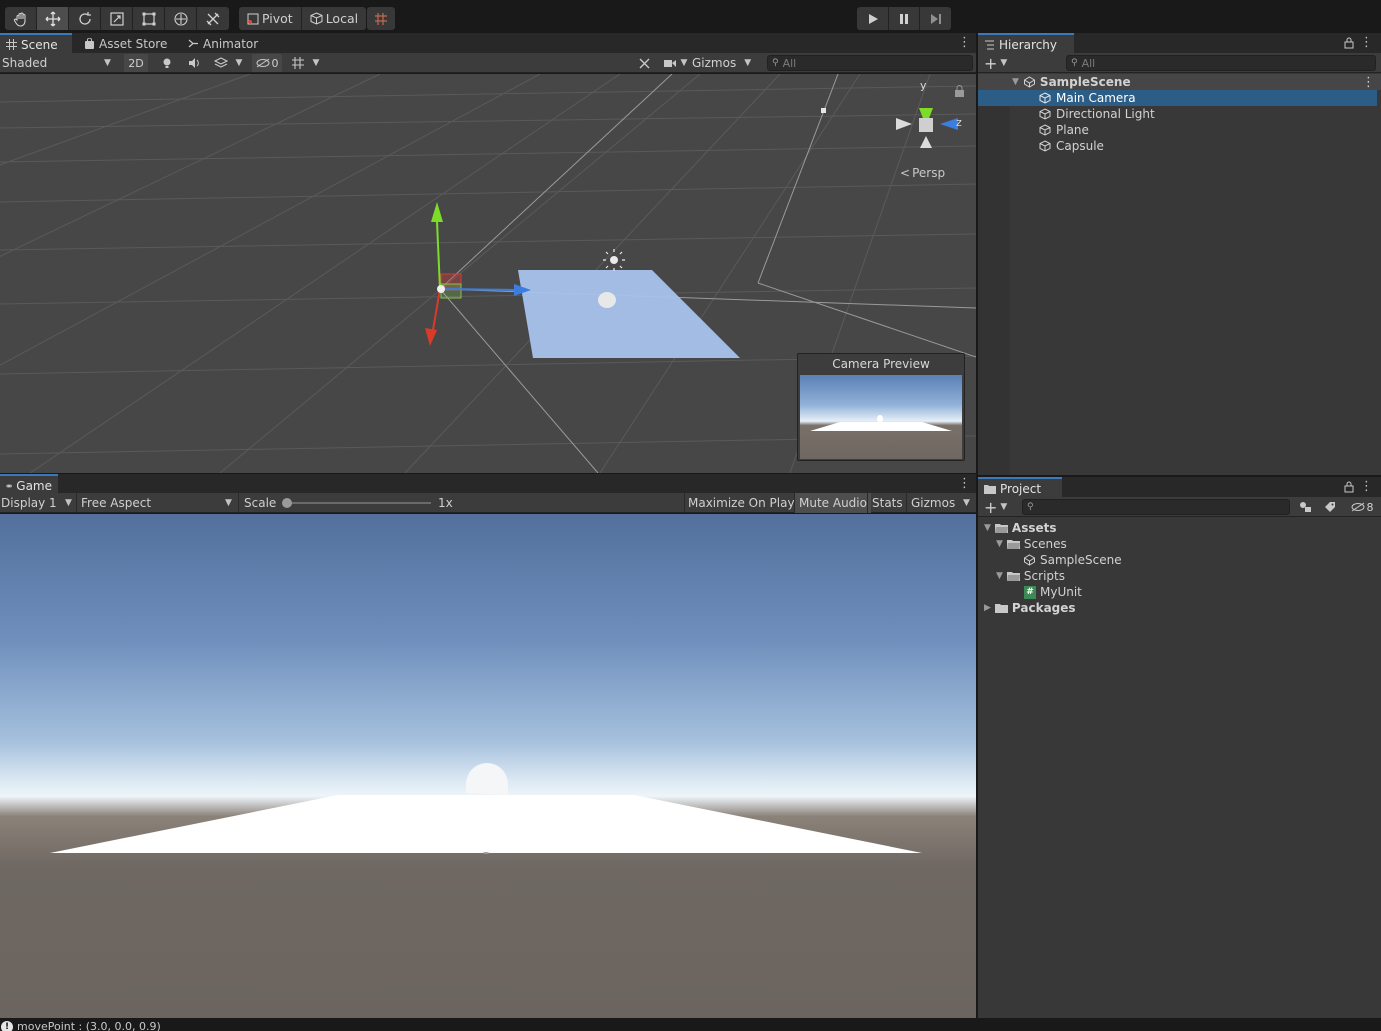  Describe the element at coordinates (381, 18) in the screenshot. I see `grid-snap-icon` at that location.